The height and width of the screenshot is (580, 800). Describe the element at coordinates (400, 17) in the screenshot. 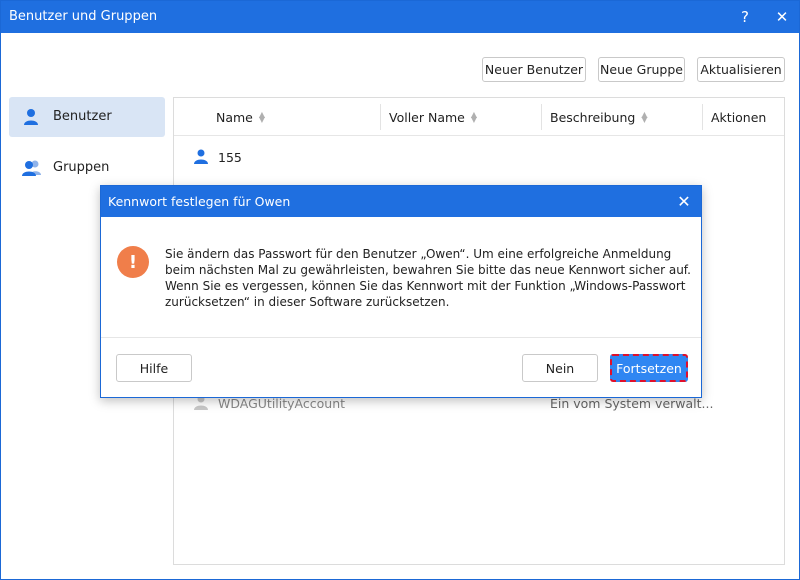

I see `title-bar: Benutzer und Gruppen ? ✕` at that location.